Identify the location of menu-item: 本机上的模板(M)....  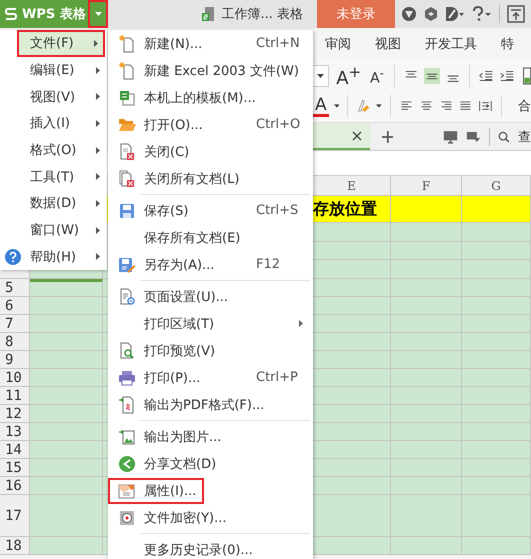
(210, 97).